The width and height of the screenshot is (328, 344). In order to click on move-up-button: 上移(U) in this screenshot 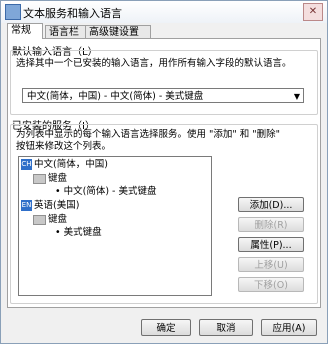, I will do `click(271, 264)`.